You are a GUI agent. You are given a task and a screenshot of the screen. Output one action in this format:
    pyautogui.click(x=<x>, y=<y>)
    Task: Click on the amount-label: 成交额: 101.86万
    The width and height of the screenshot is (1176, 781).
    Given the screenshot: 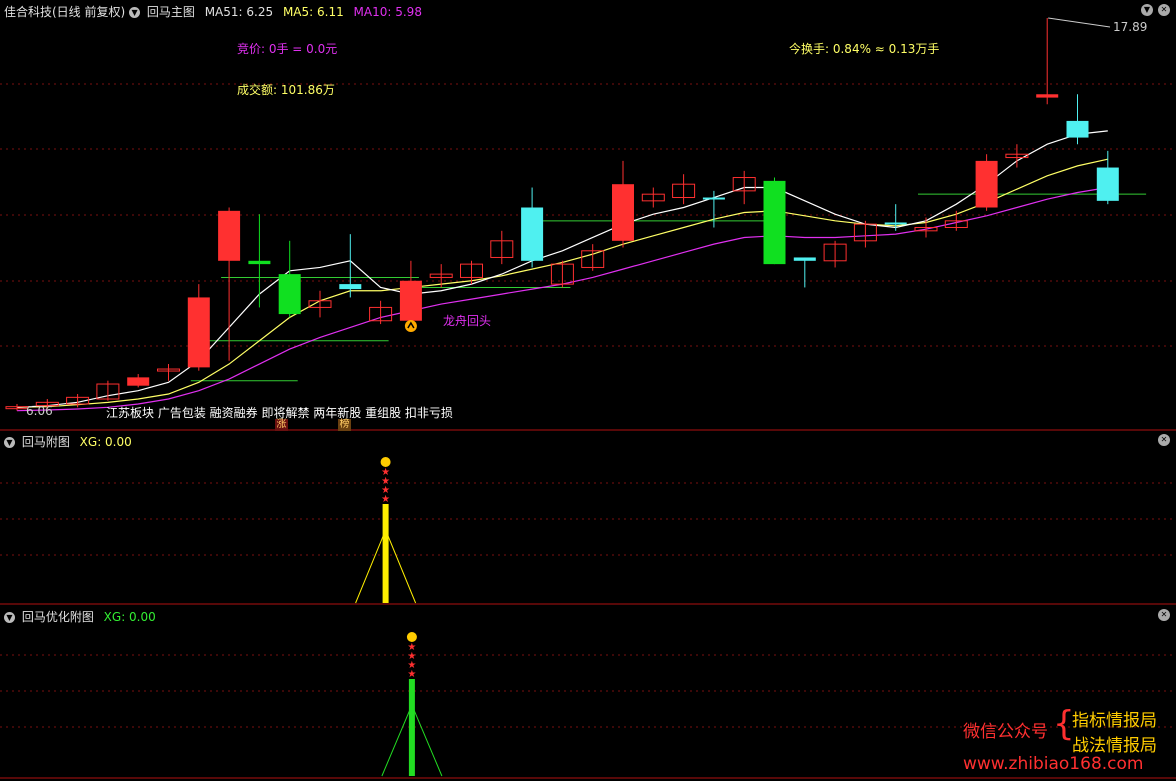 What is the action you would take?
    pyautogui.click(x=286, y=90)
    